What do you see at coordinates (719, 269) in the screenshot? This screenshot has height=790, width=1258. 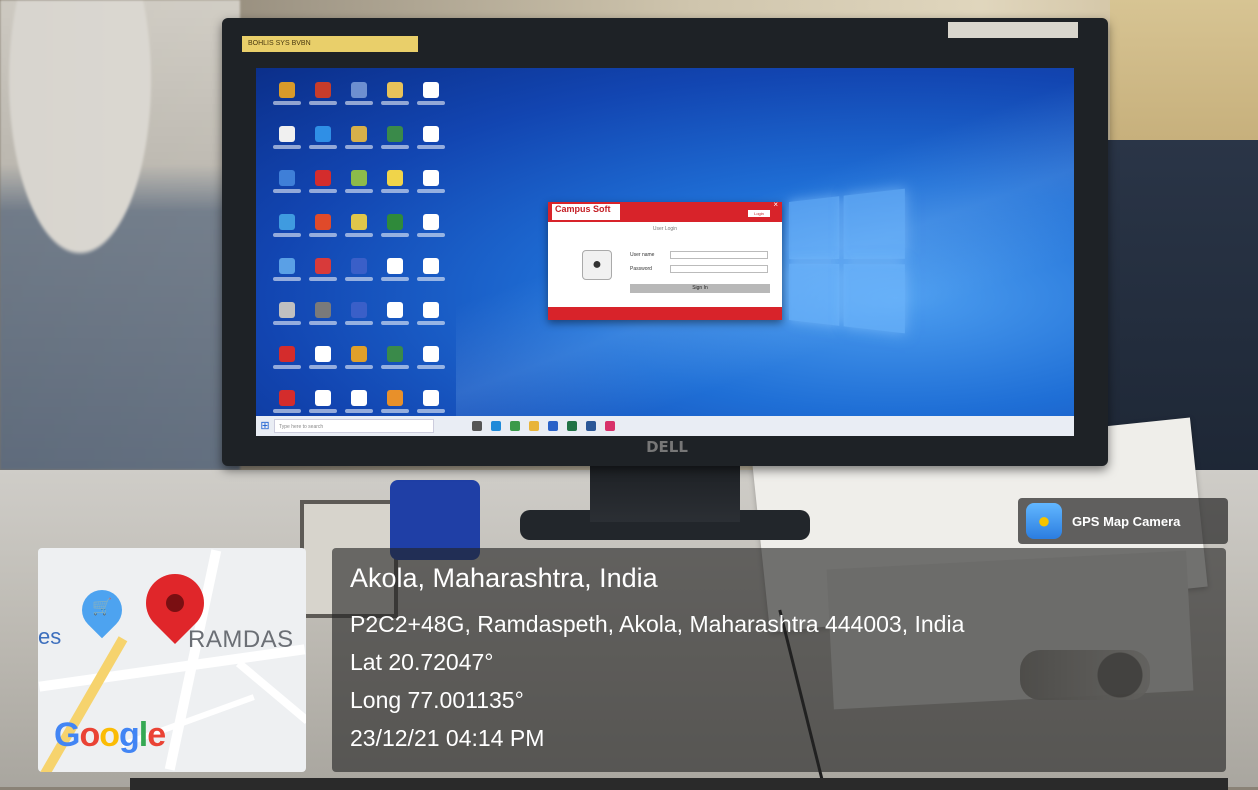 I see `password-field` at bounding box center [719, 269].